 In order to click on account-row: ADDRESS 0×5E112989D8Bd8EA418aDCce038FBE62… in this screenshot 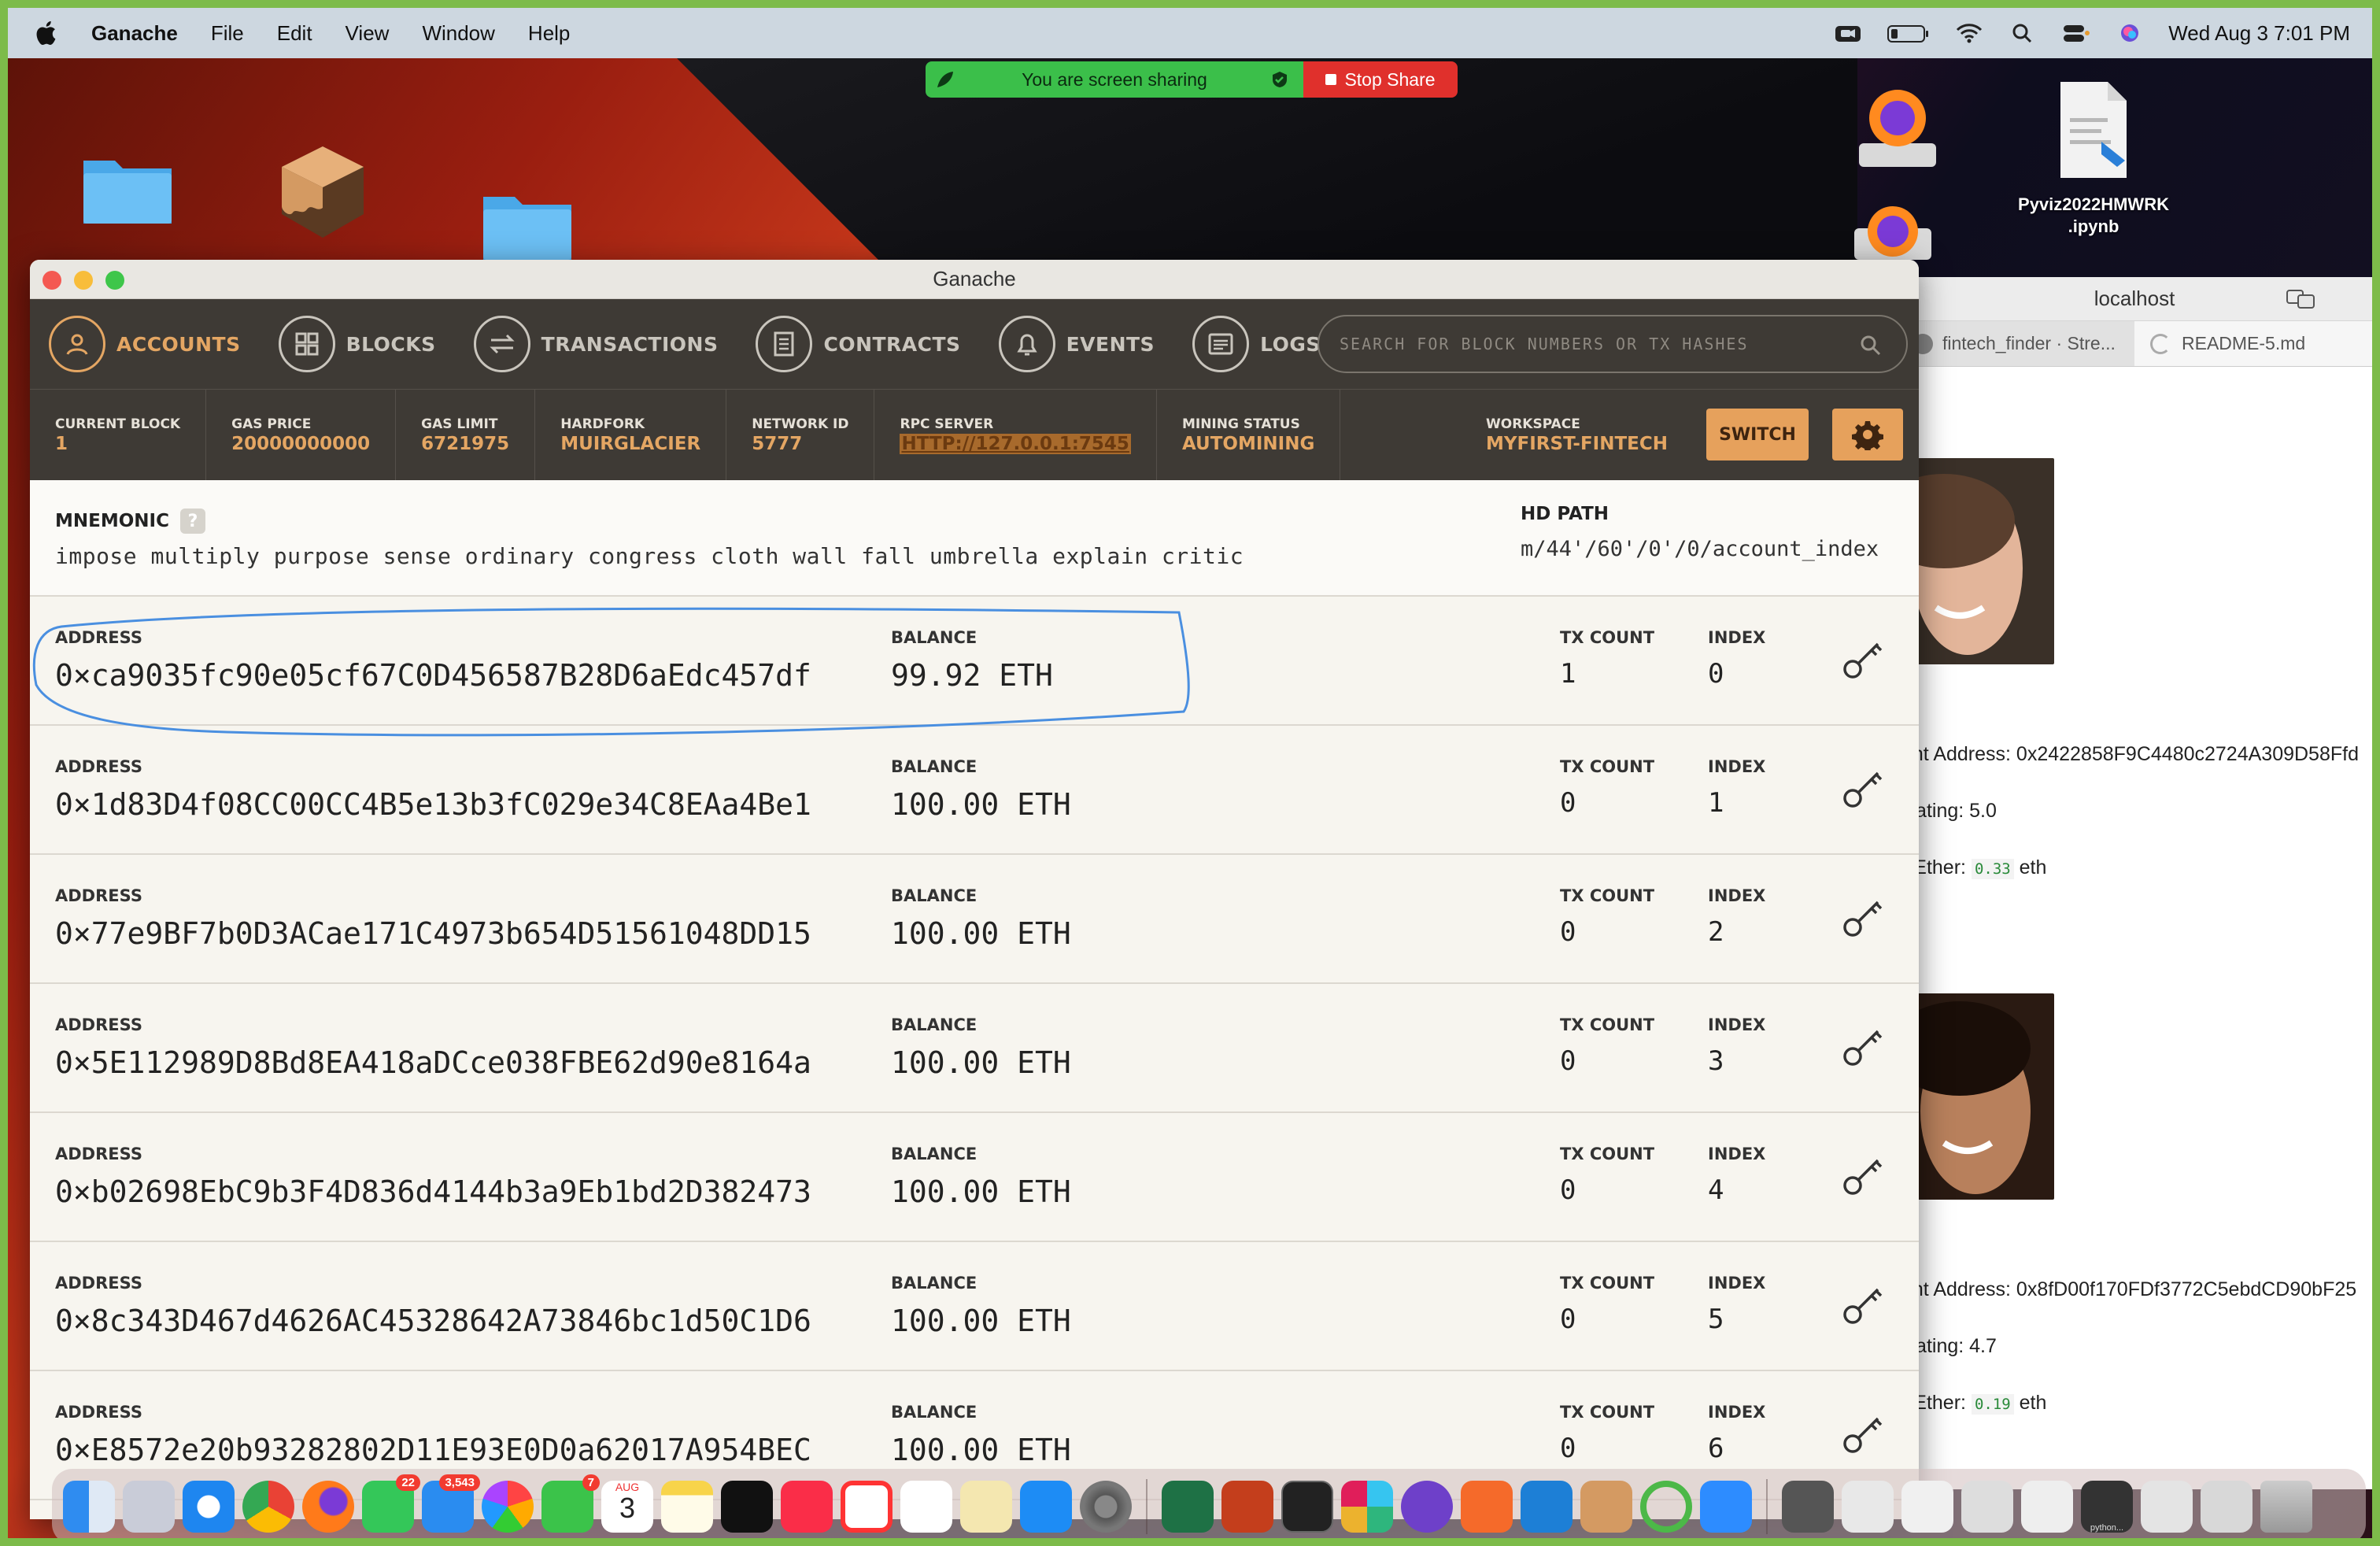, I will do `click(974, 1048)`.